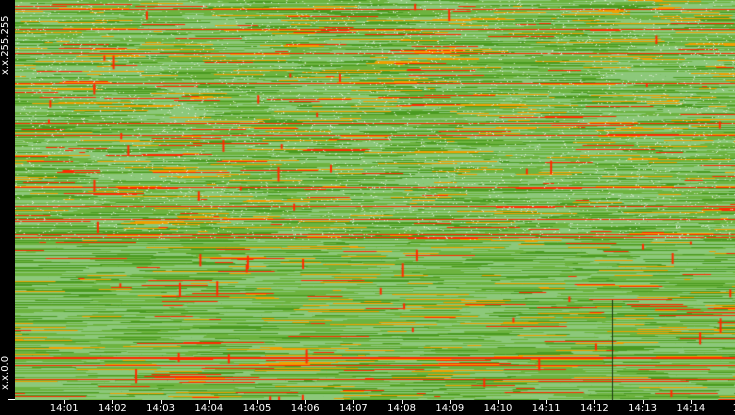 Image resolution: width=735 pixels, height=415 pixels. Describe the element at coordinates (353, 408) in the screenshot. I see `x-tick-label: 14:07` at that location.